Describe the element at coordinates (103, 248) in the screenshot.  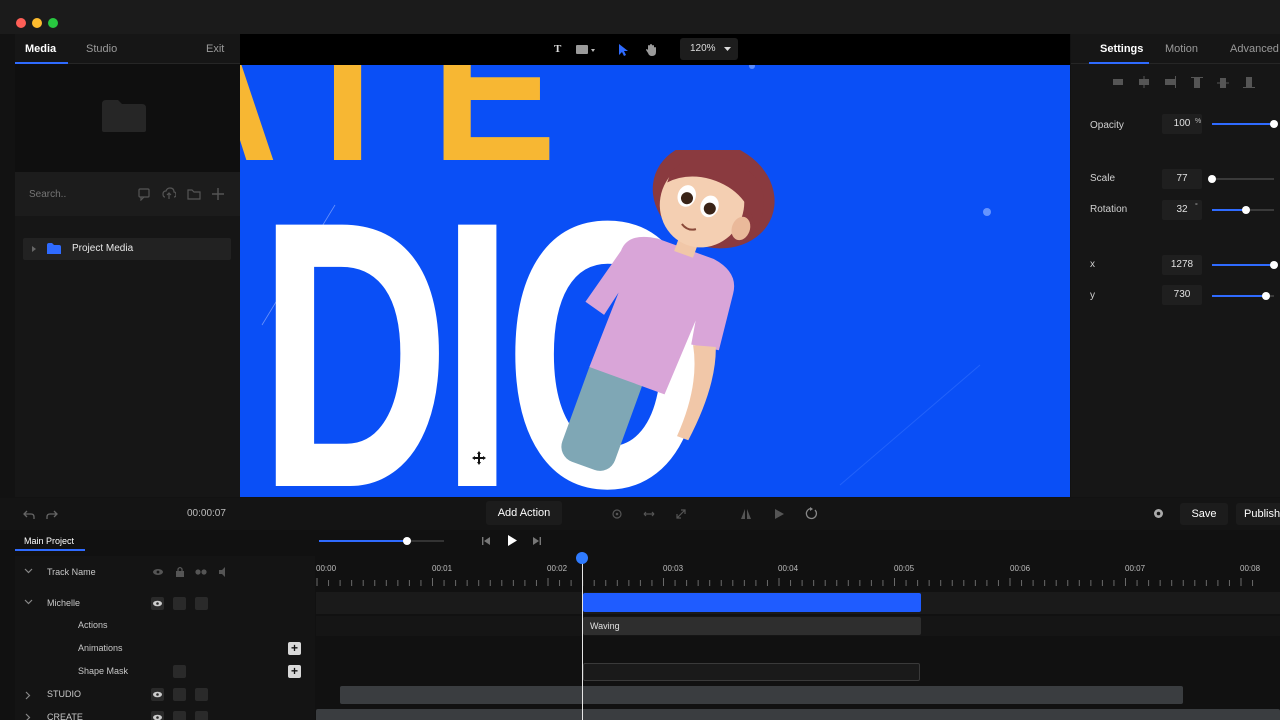
I see `tree-item-label: Project Media` at that location.